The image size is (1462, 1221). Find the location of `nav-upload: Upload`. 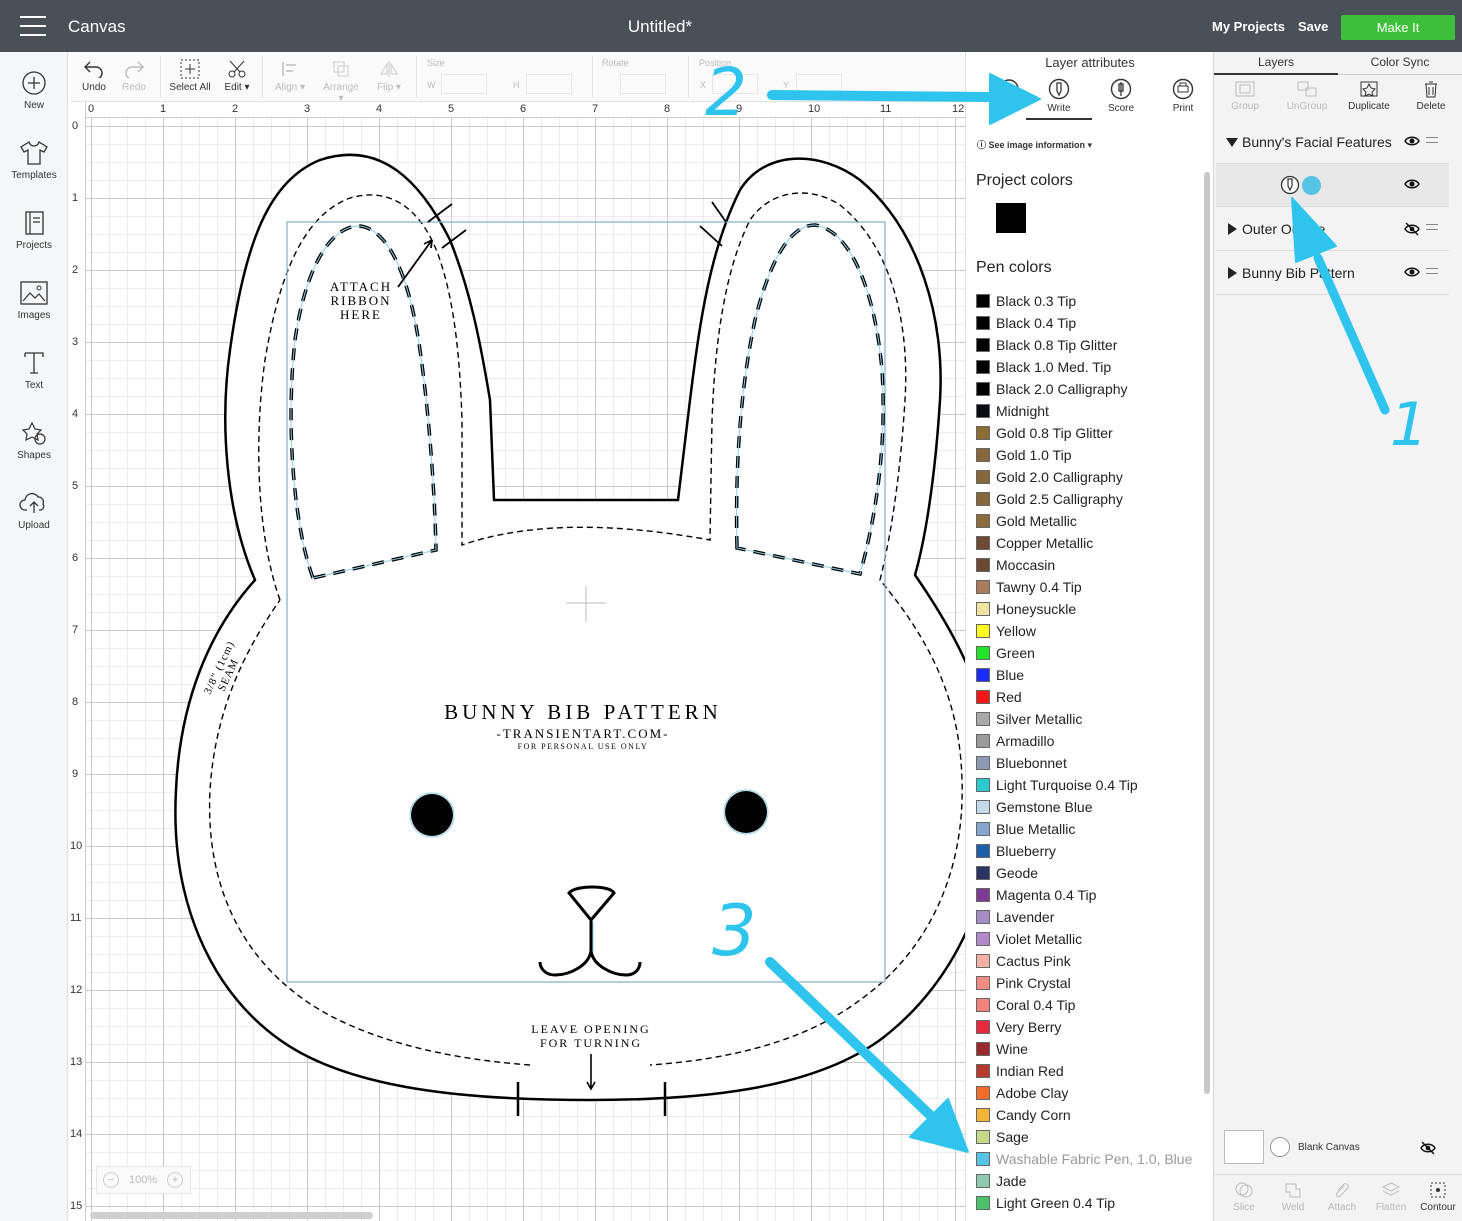

nav-upload: Upload is located at coordinates (34, 525).